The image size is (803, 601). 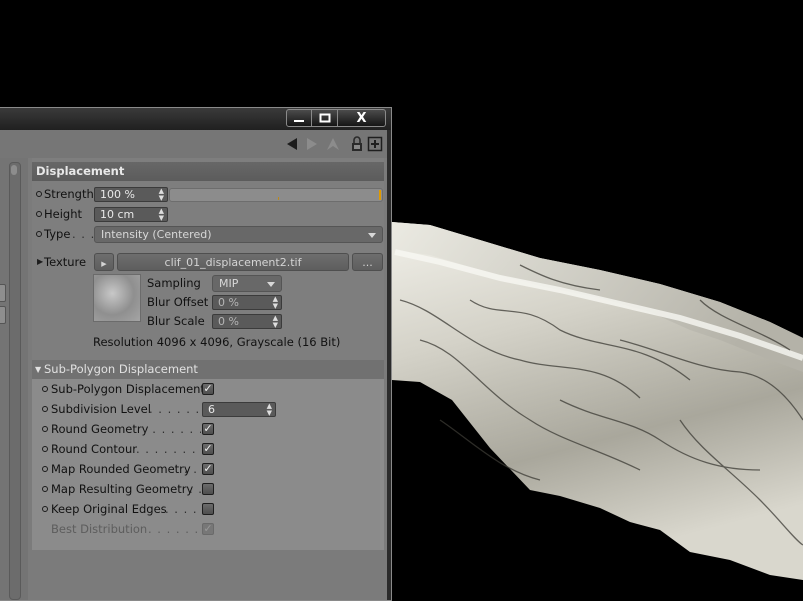 I want to click on maximize-icon, so click(x=324, y=118).